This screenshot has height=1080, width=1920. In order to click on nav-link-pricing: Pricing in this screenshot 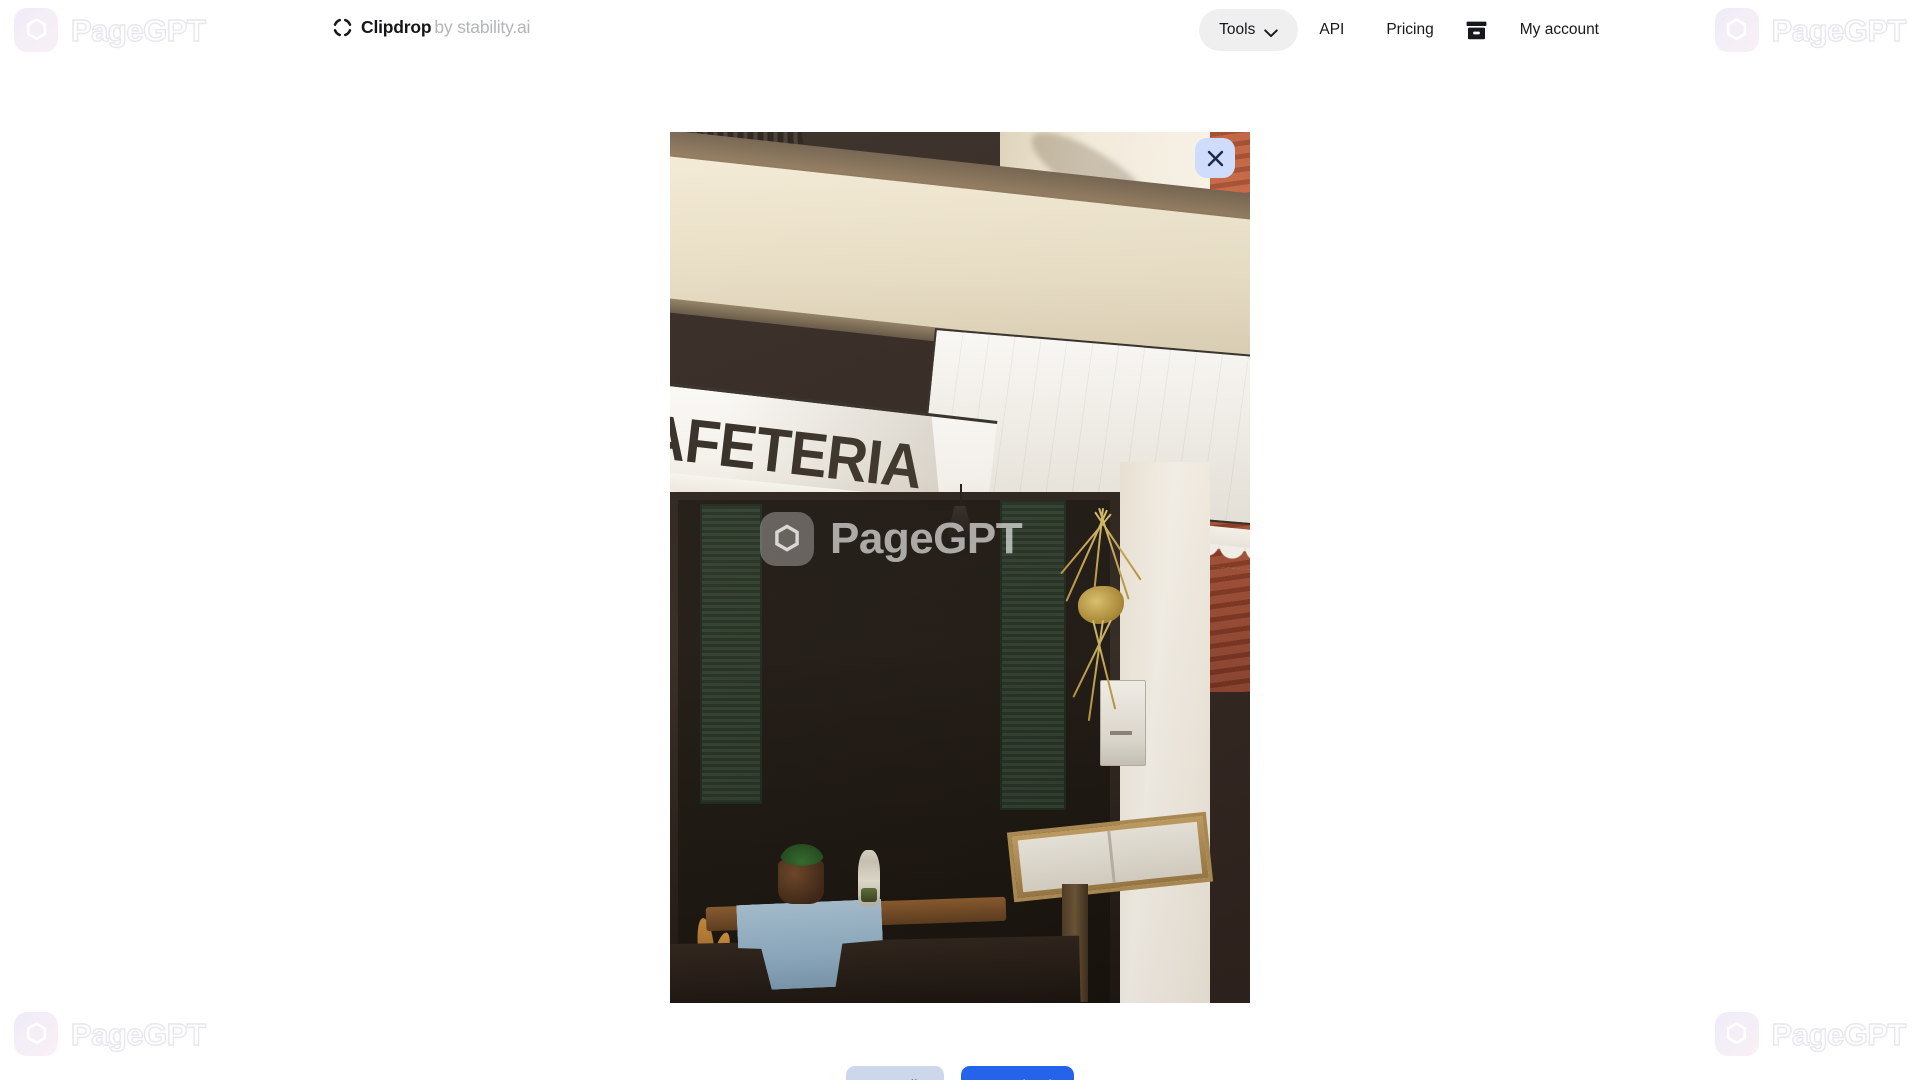, I will do `click(1409, 30)`.